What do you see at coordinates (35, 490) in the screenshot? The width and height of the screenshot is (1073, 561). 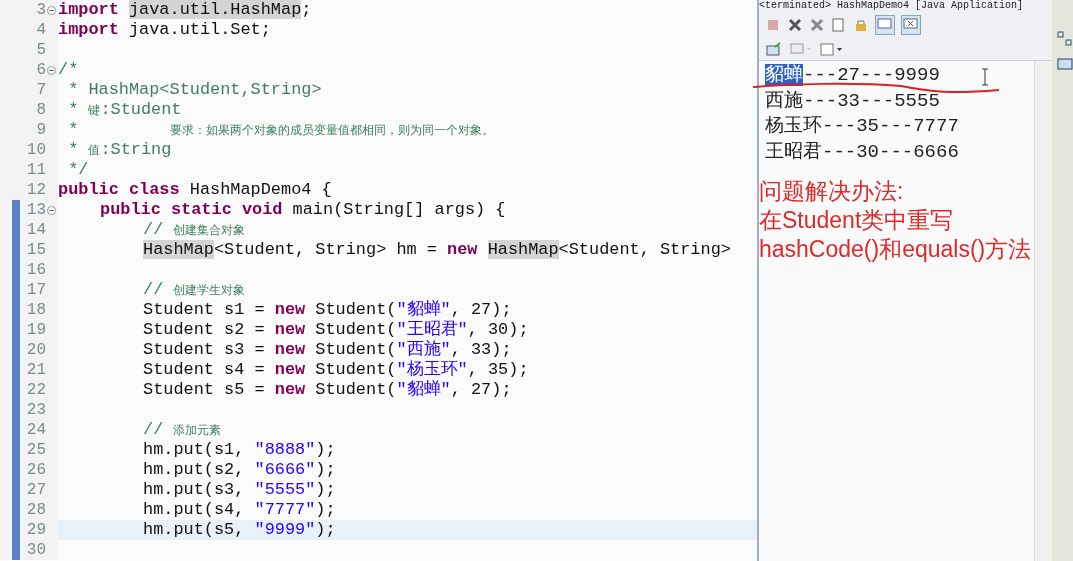 I see `line-number: 27` at bounding box center [35, 490].